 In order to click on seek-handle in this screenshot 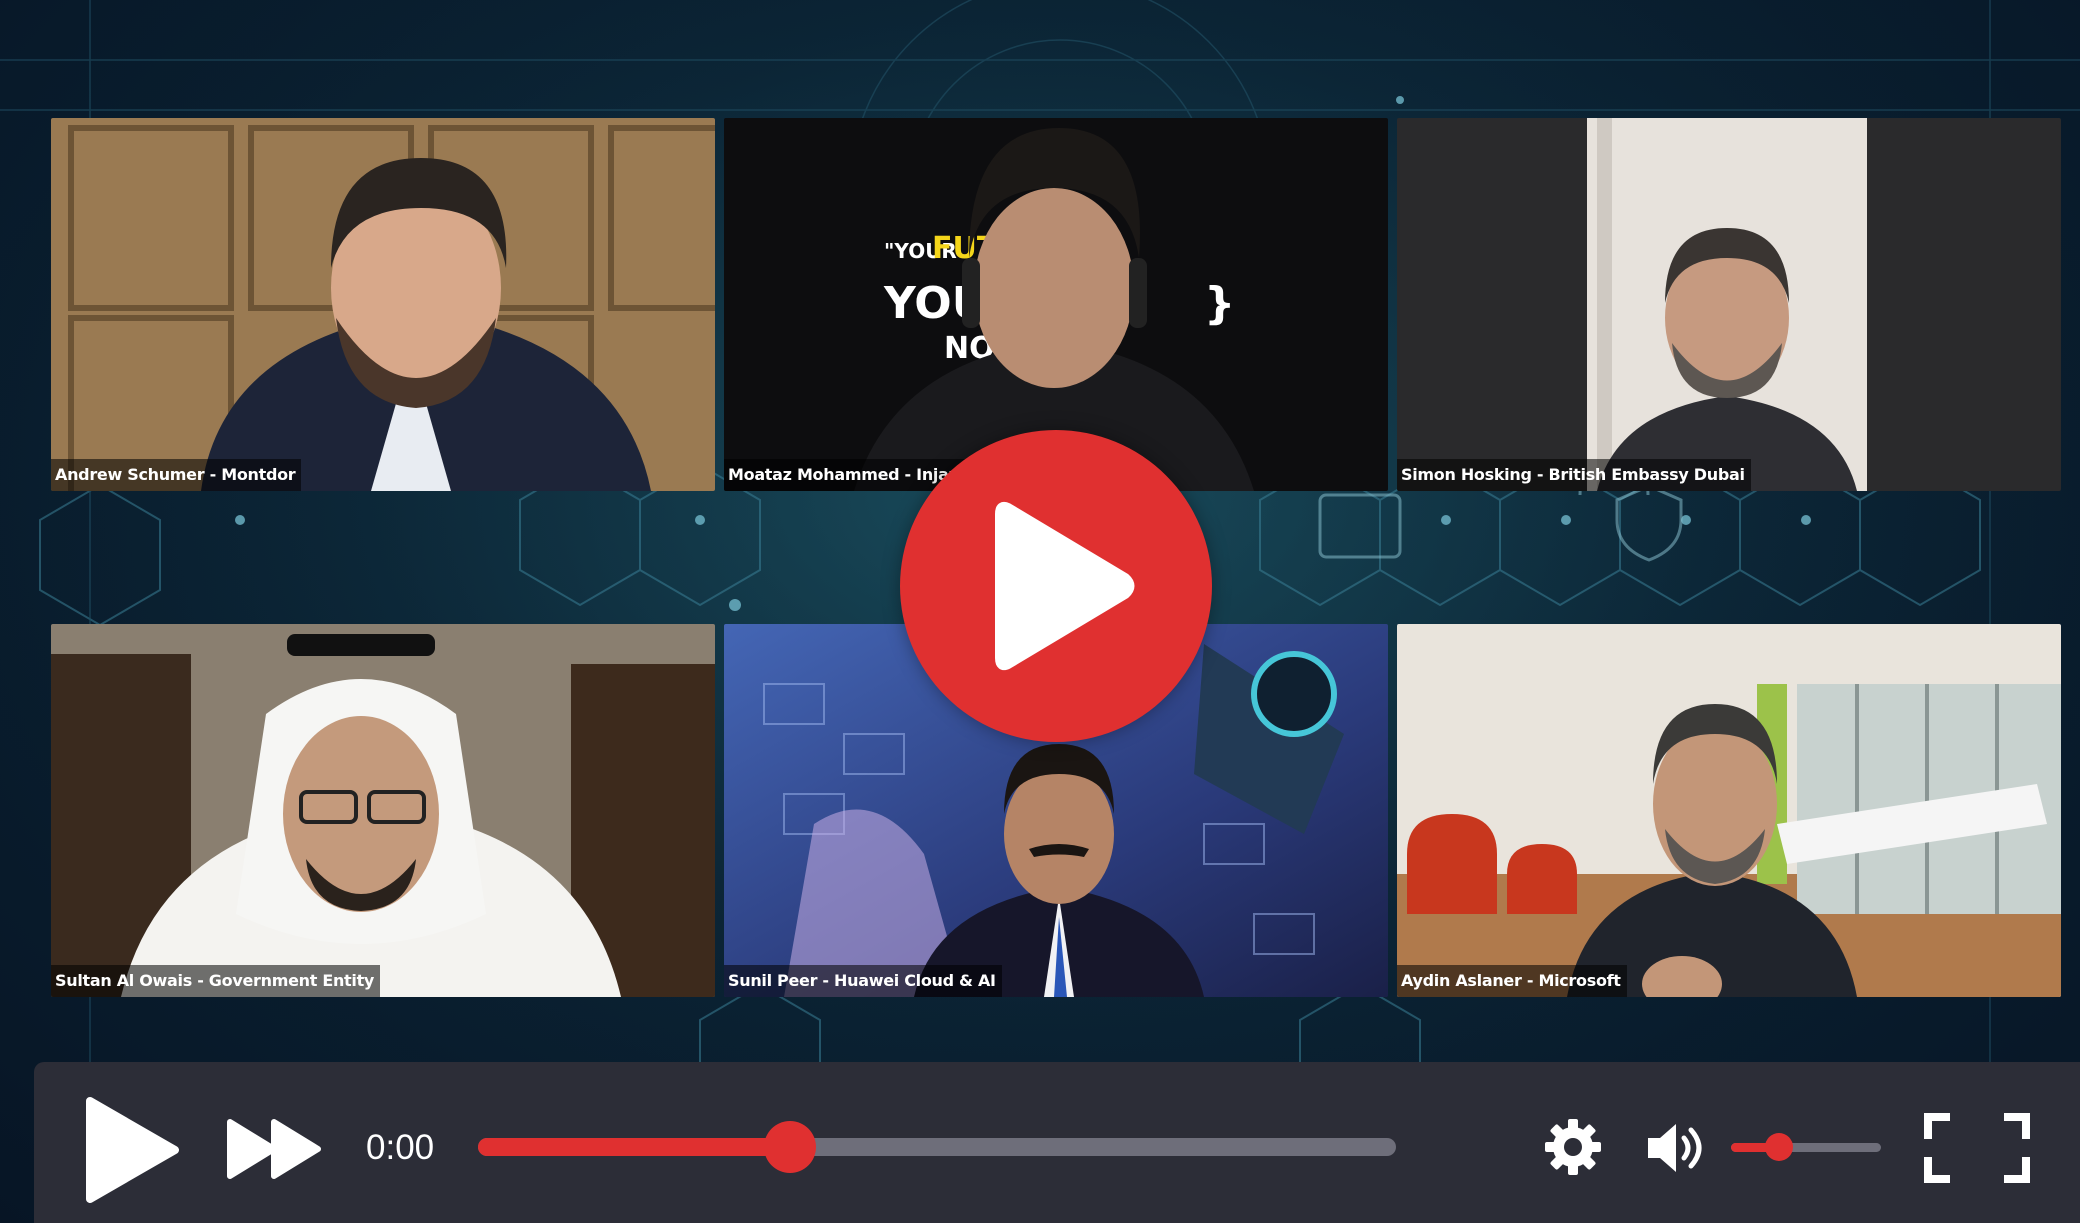, I will do `click(790, 1147)`.